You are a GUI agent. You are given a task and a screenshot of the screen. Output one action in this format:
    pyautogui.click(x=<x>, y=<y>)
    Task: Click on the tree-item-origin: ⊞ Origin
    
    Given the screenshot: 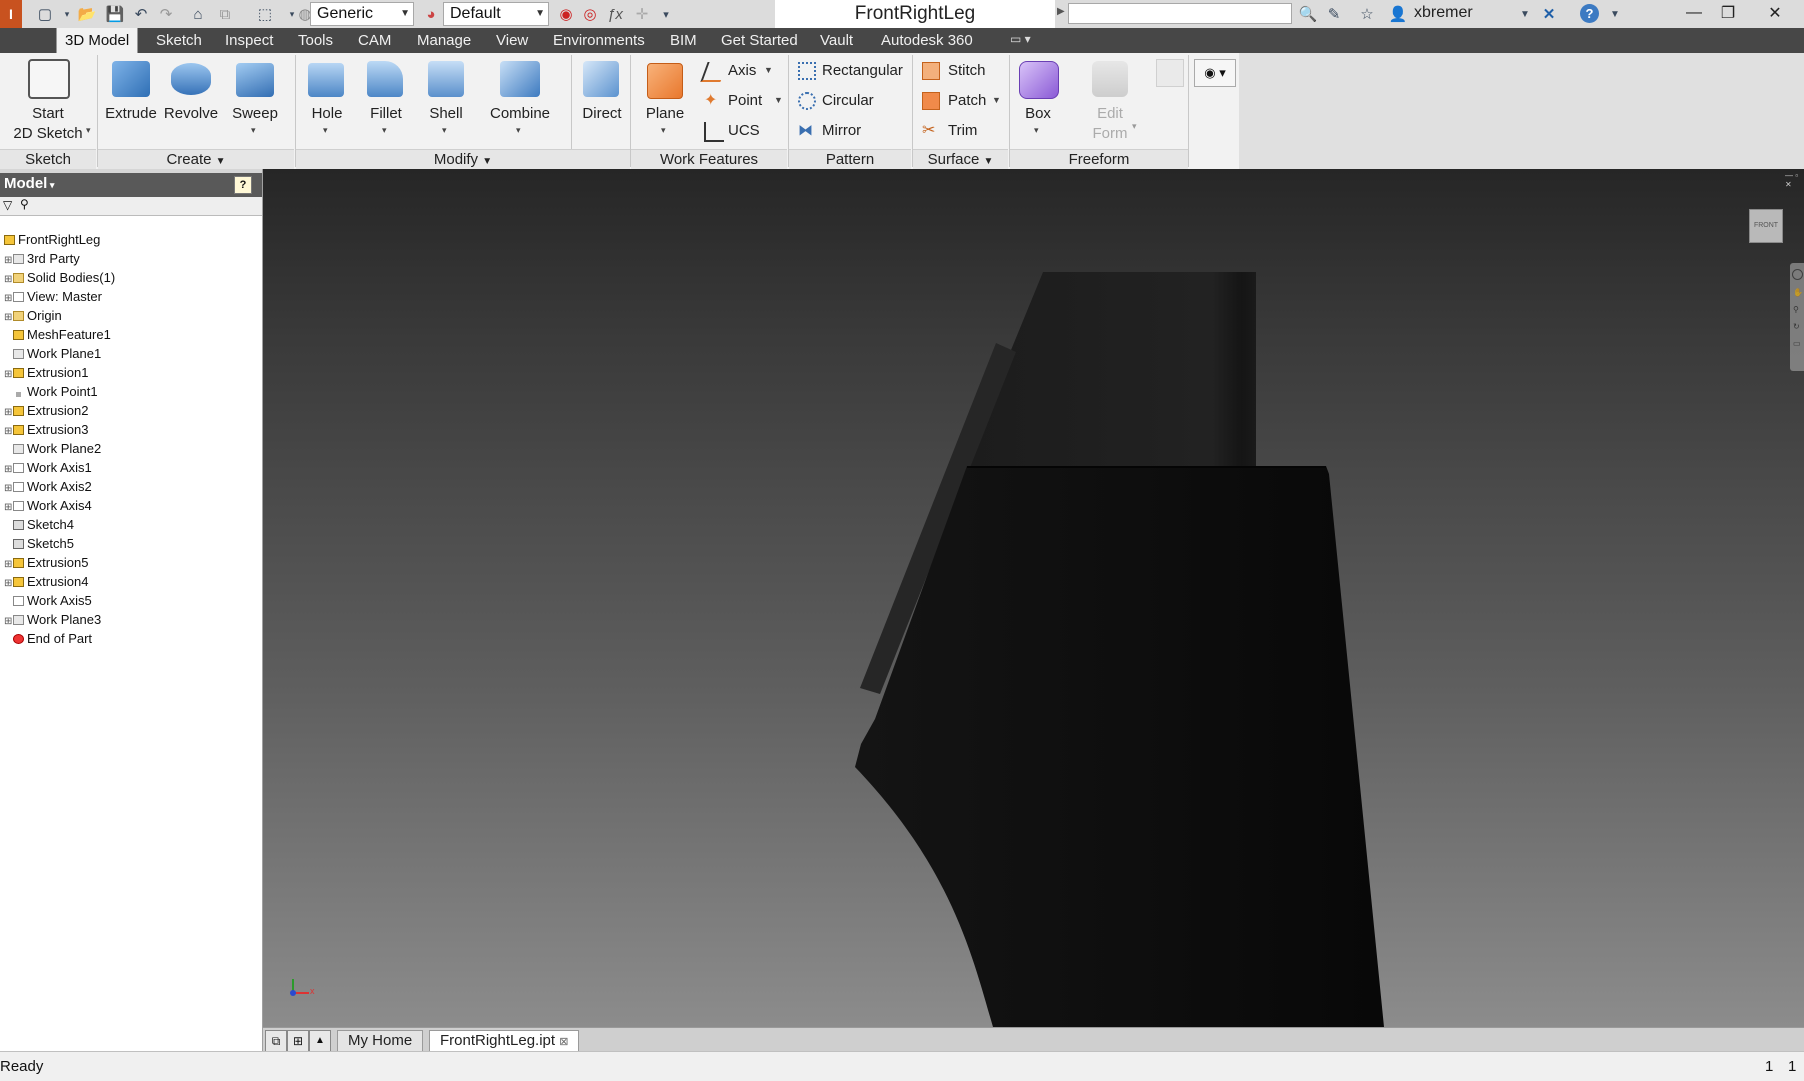 What is the action you would take?
    pyautogui.click(x=33, y=316)
    